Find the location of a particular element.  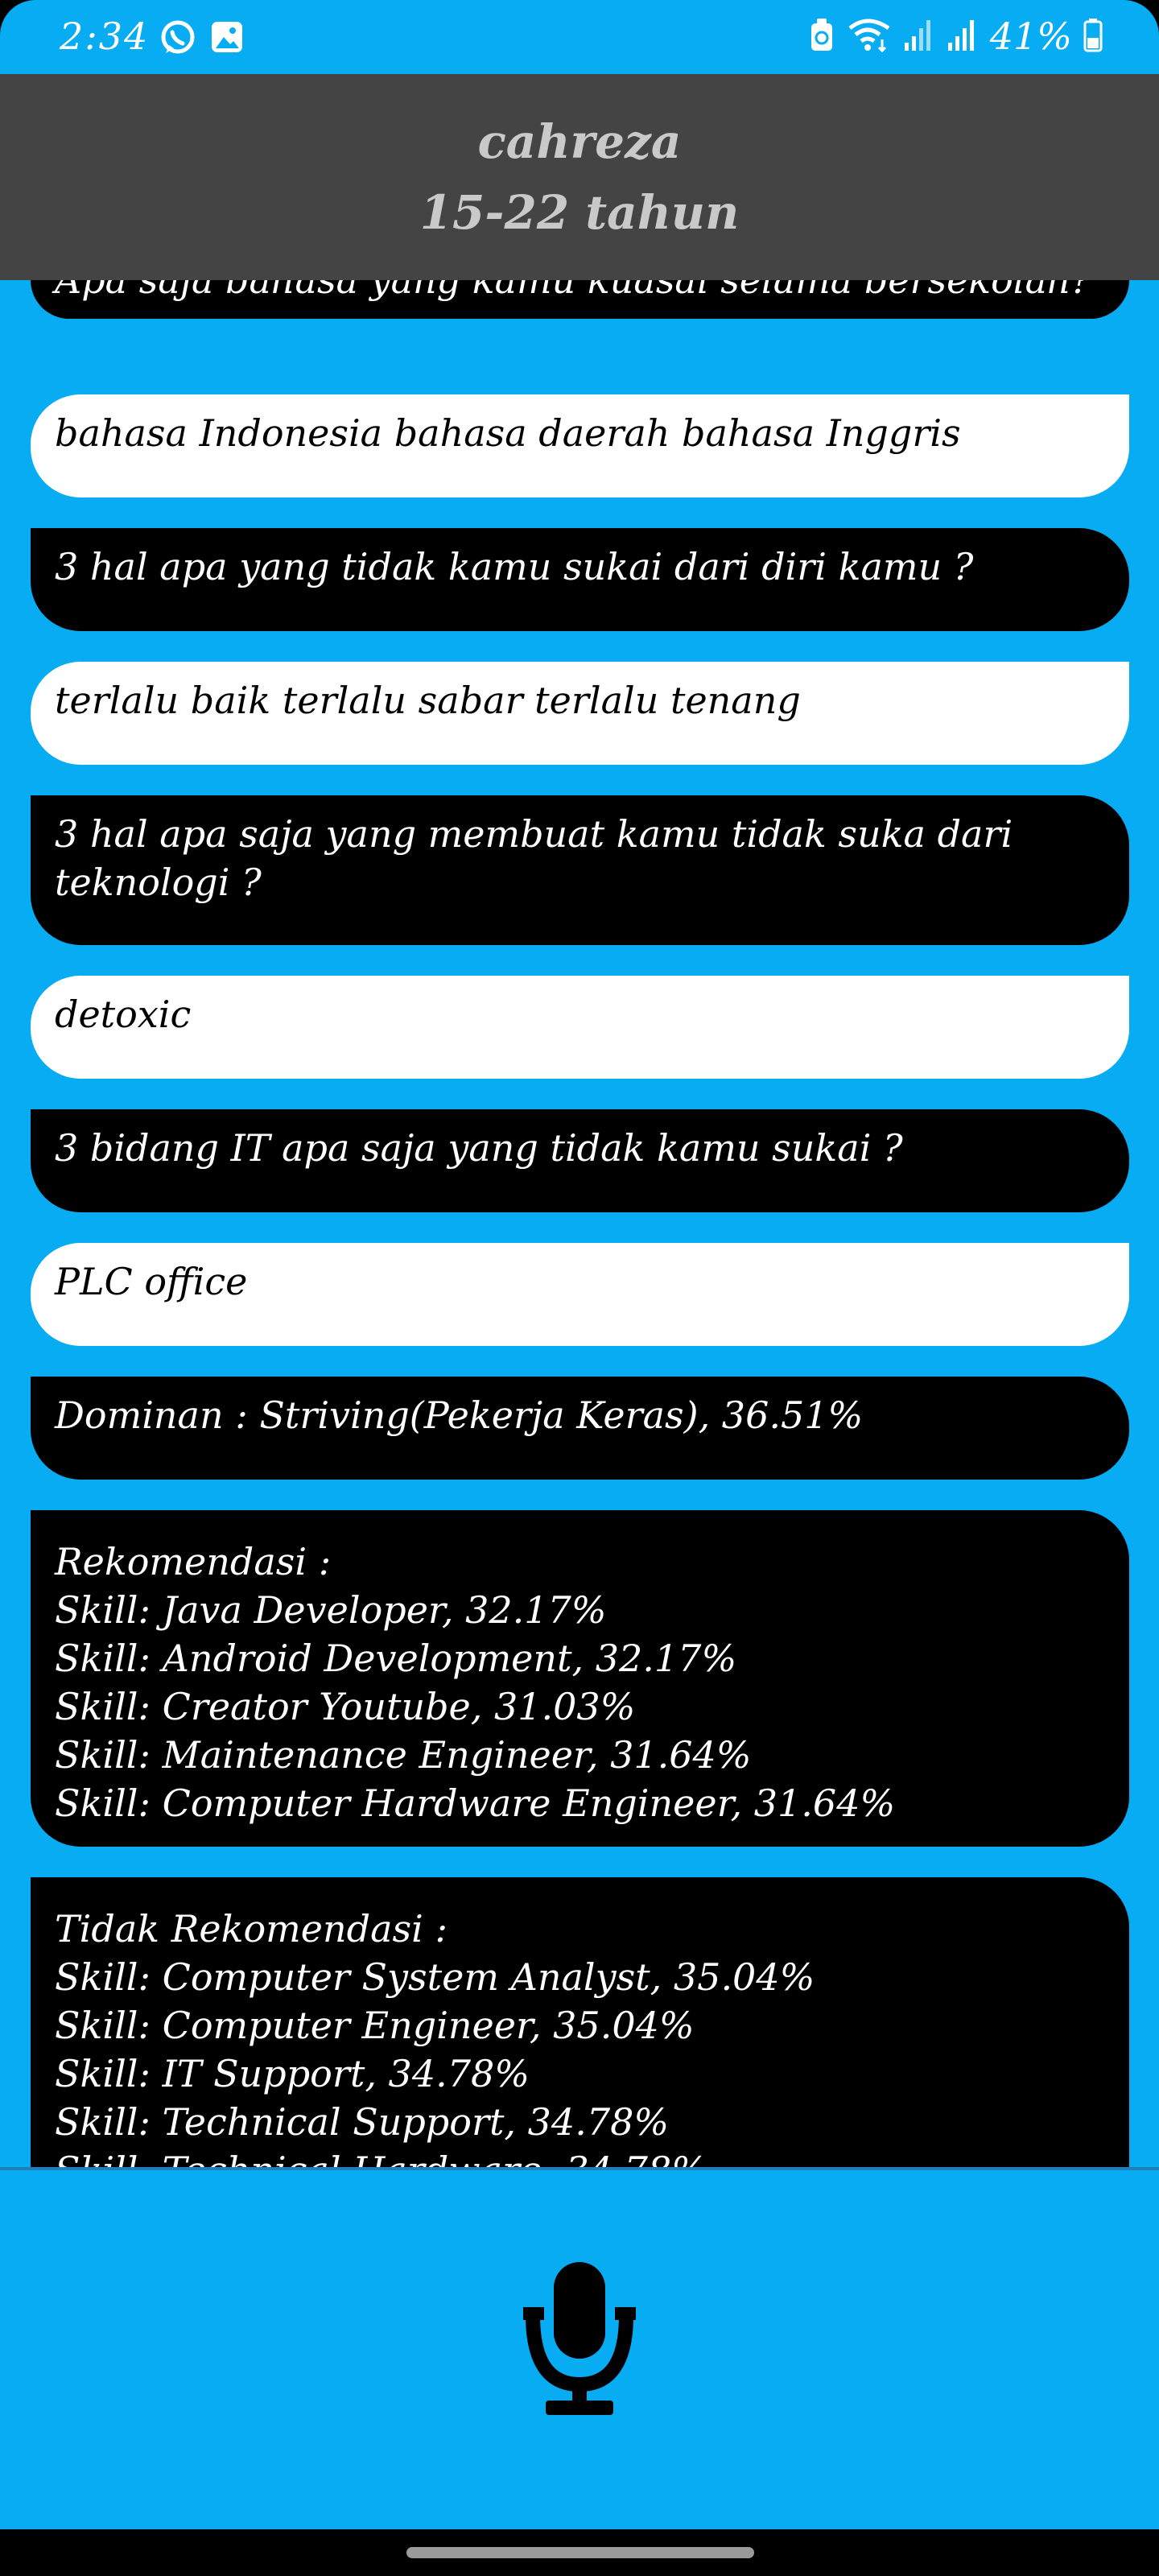

age-range: 15-22 tahun is located at coordinates (579, 212).